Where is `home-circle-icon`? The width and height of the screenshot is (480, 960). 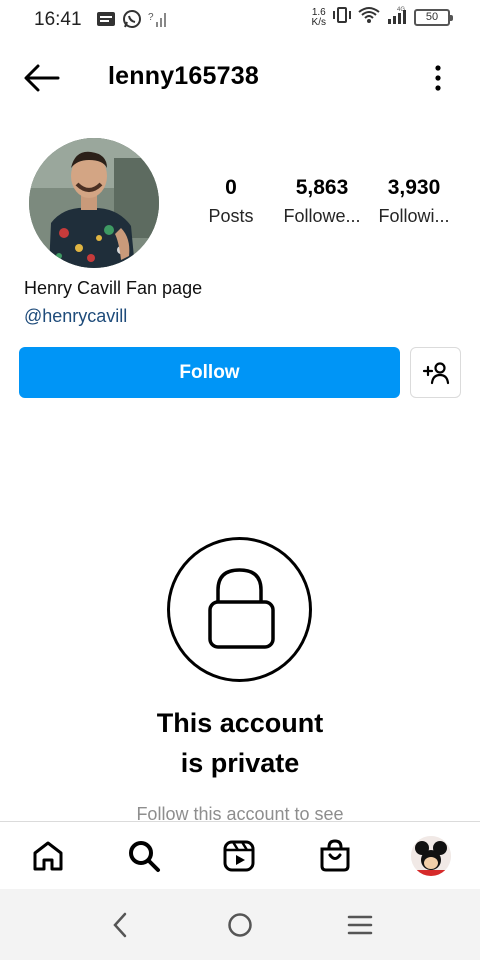 home-circle-icon is located at coordinates (240, 925).